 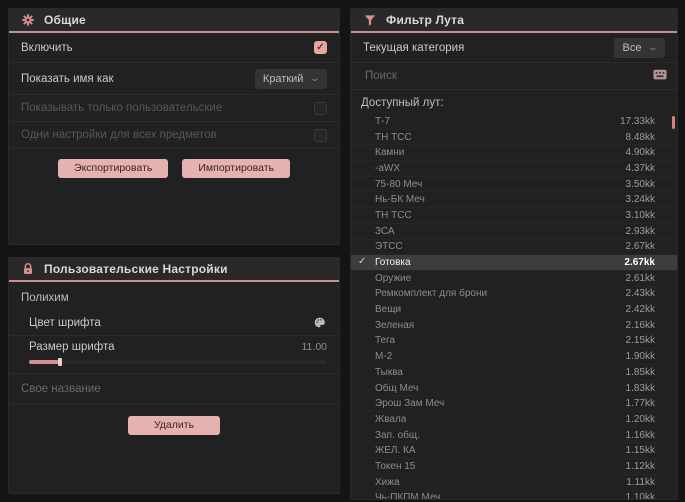 I want to click on category-row: Текущая категория Все ⌄, so click(x=514, y=48).